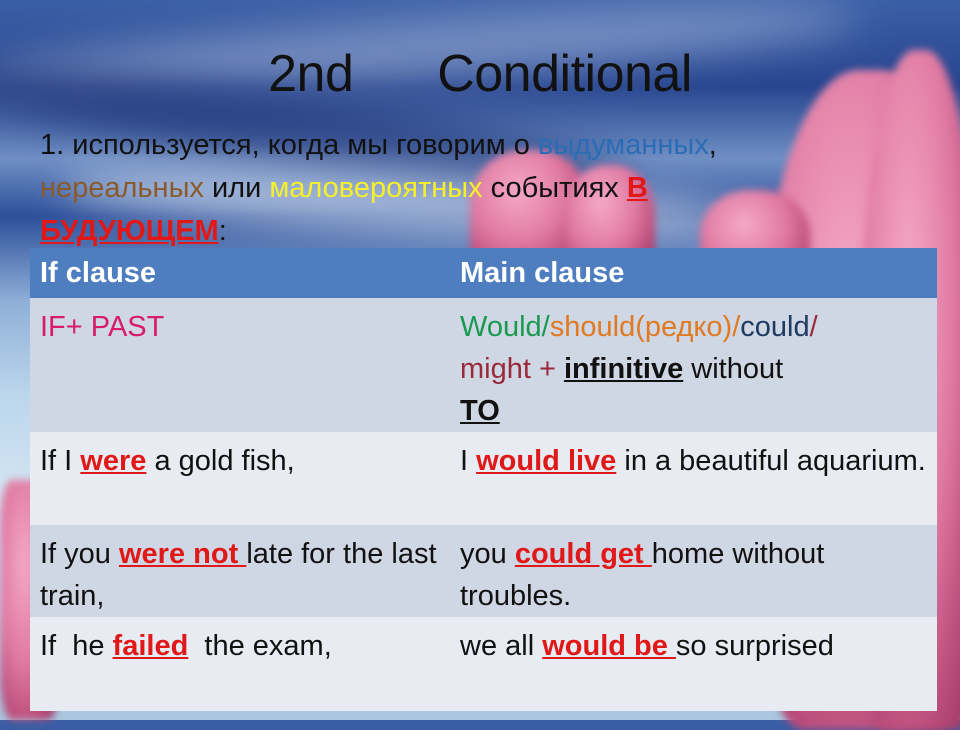 This screenshot has height=730, width=960. I want to click on highlighted-verb: failed, so click(150, 646).